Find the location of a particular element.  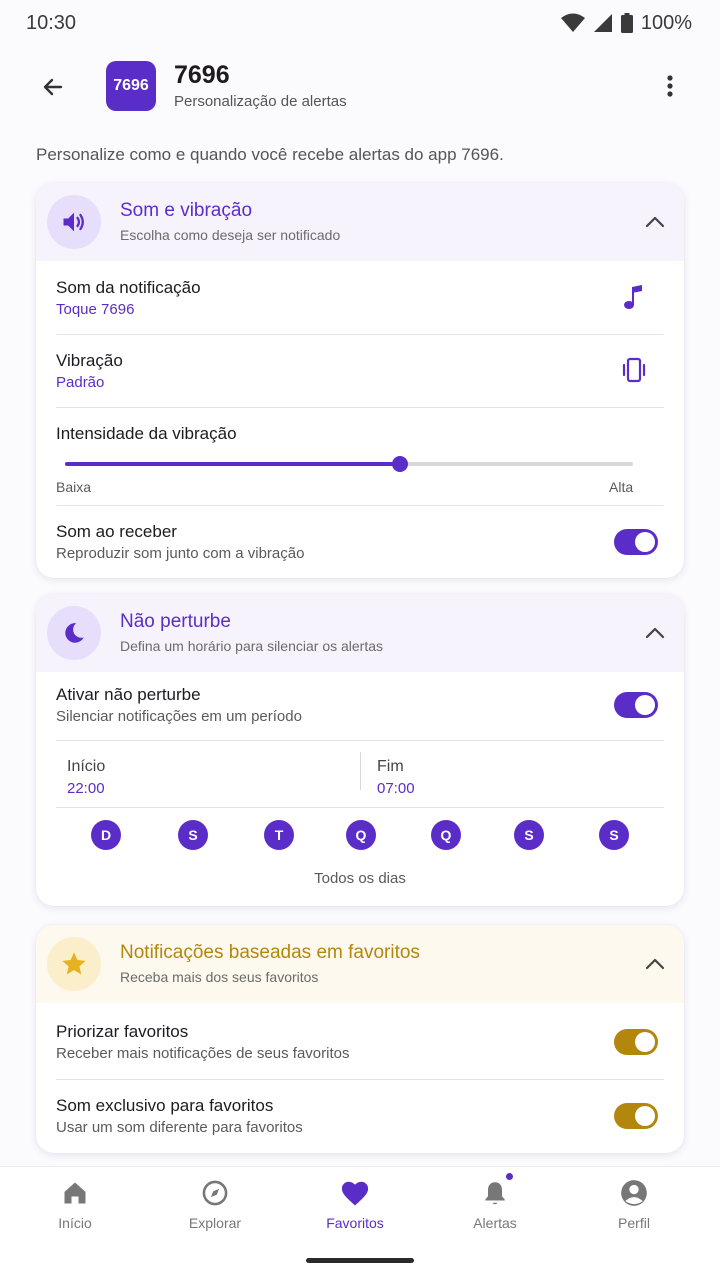

day-wednesday: Q is located at coordinates (361, 835).